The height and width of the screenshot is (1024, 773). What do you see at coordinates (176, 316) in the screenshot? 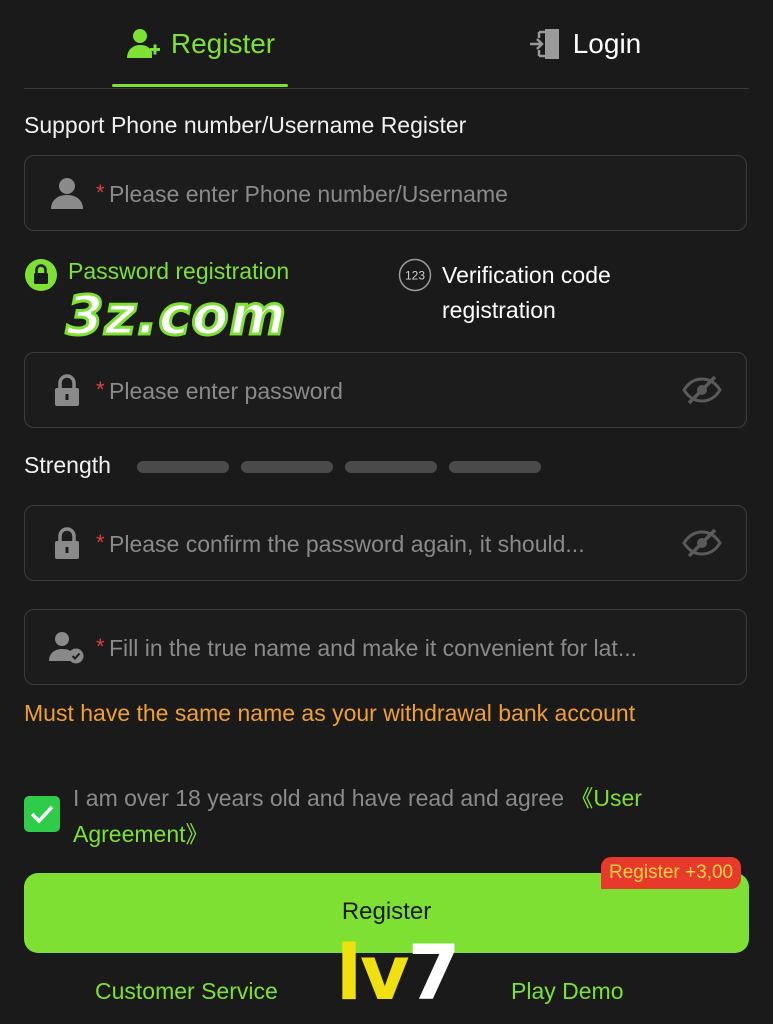
I see `watermark-logo: 3z.com` at bounding box center [176, 316].